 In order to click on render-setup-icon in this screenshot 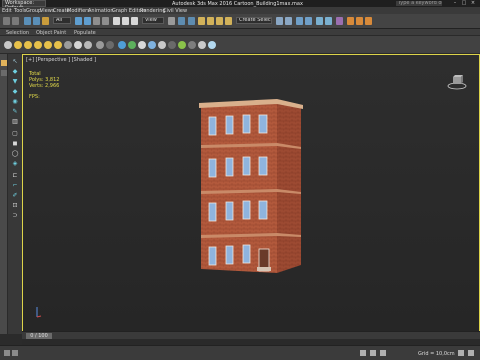, I will do `click(350, 21)`.